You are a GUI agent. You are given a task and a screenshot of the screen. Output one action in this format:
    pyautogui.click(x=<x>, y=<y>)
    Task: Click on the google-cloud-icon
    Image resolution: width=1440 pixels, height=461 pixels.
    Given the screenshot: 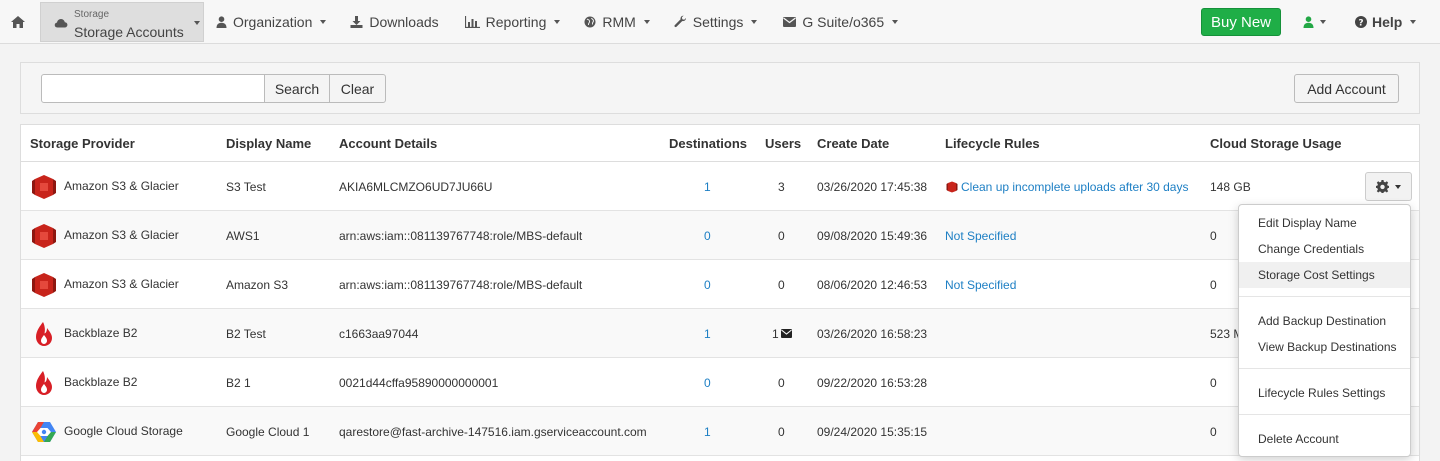 What is the action you would take?
    pyautogui.click(x=44, y=432)
    